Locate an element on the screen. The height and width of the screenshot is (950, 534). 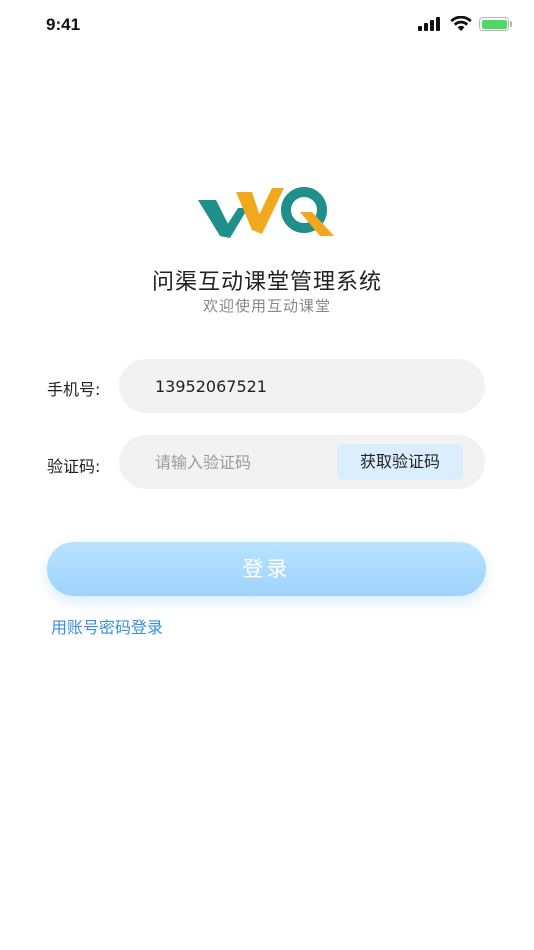
status-bar: 9:41 is located at coordinates (267, 25).